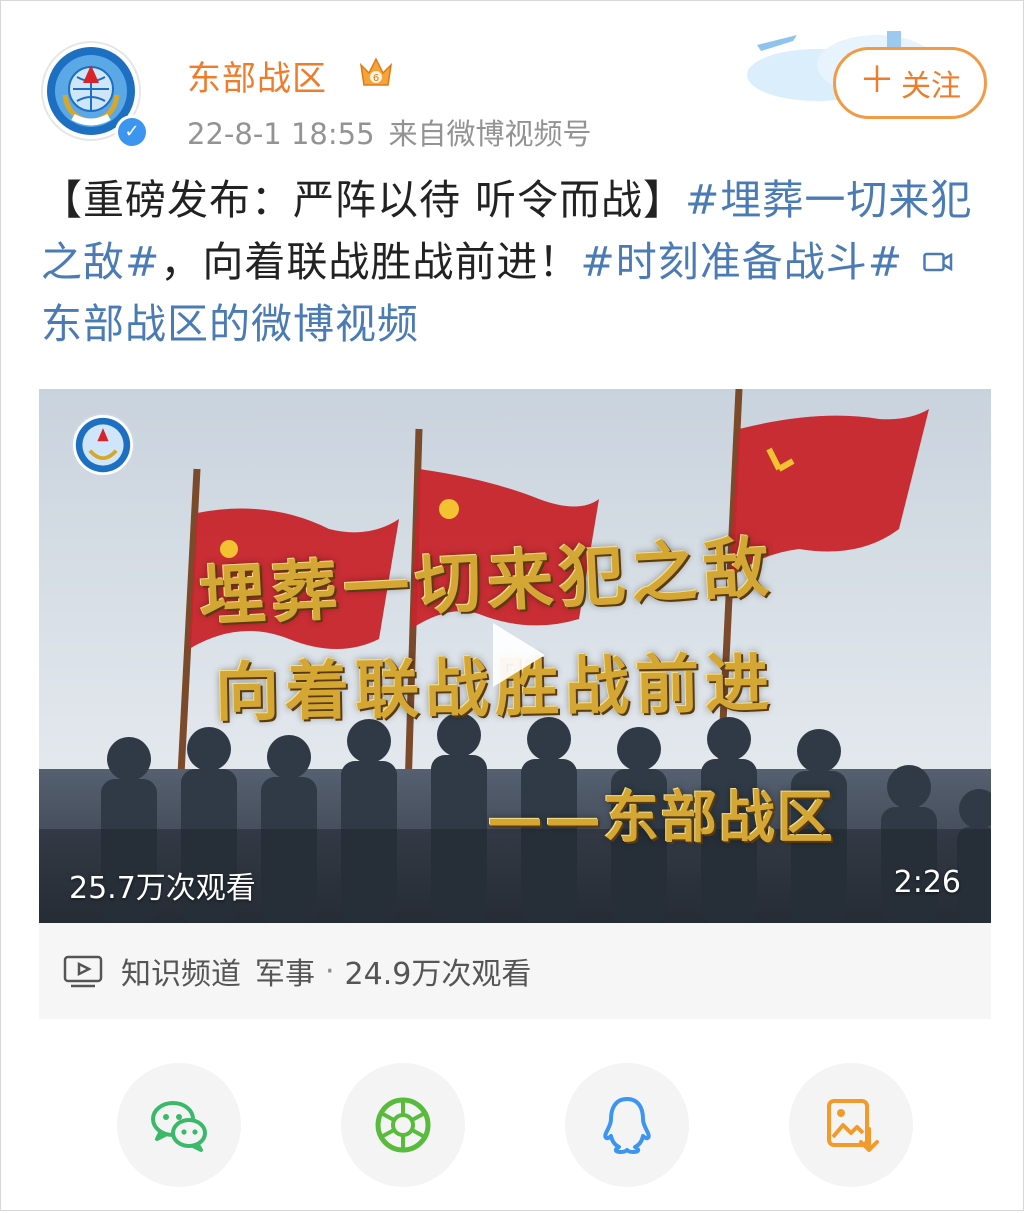  Describe the element at coordinates (230, 324) in the screenshot. I see `video-link: 东部战区的微博视频` at that location.